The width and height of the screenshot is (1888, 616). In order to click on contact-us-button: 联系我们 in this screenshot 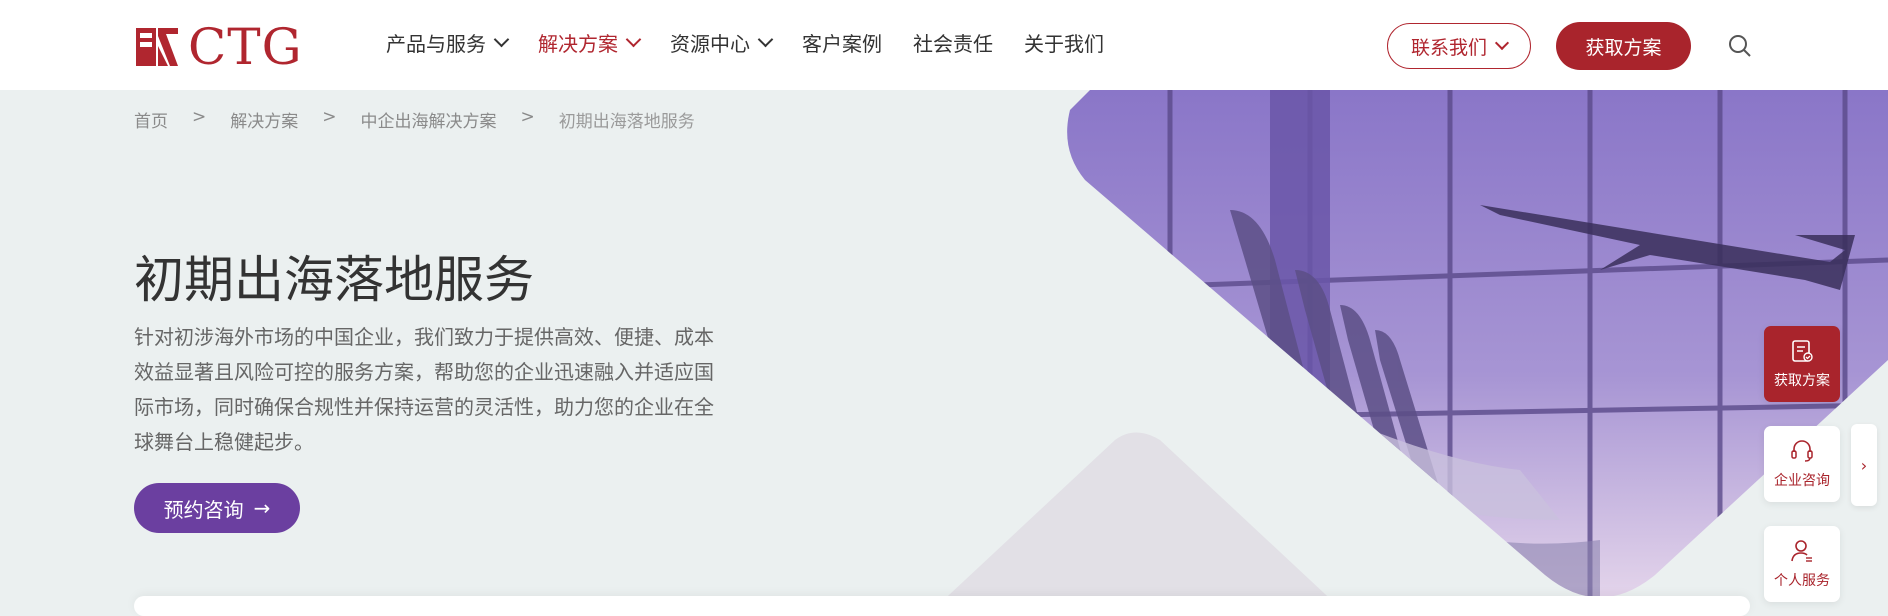, I will do `click(1459, 46)`.